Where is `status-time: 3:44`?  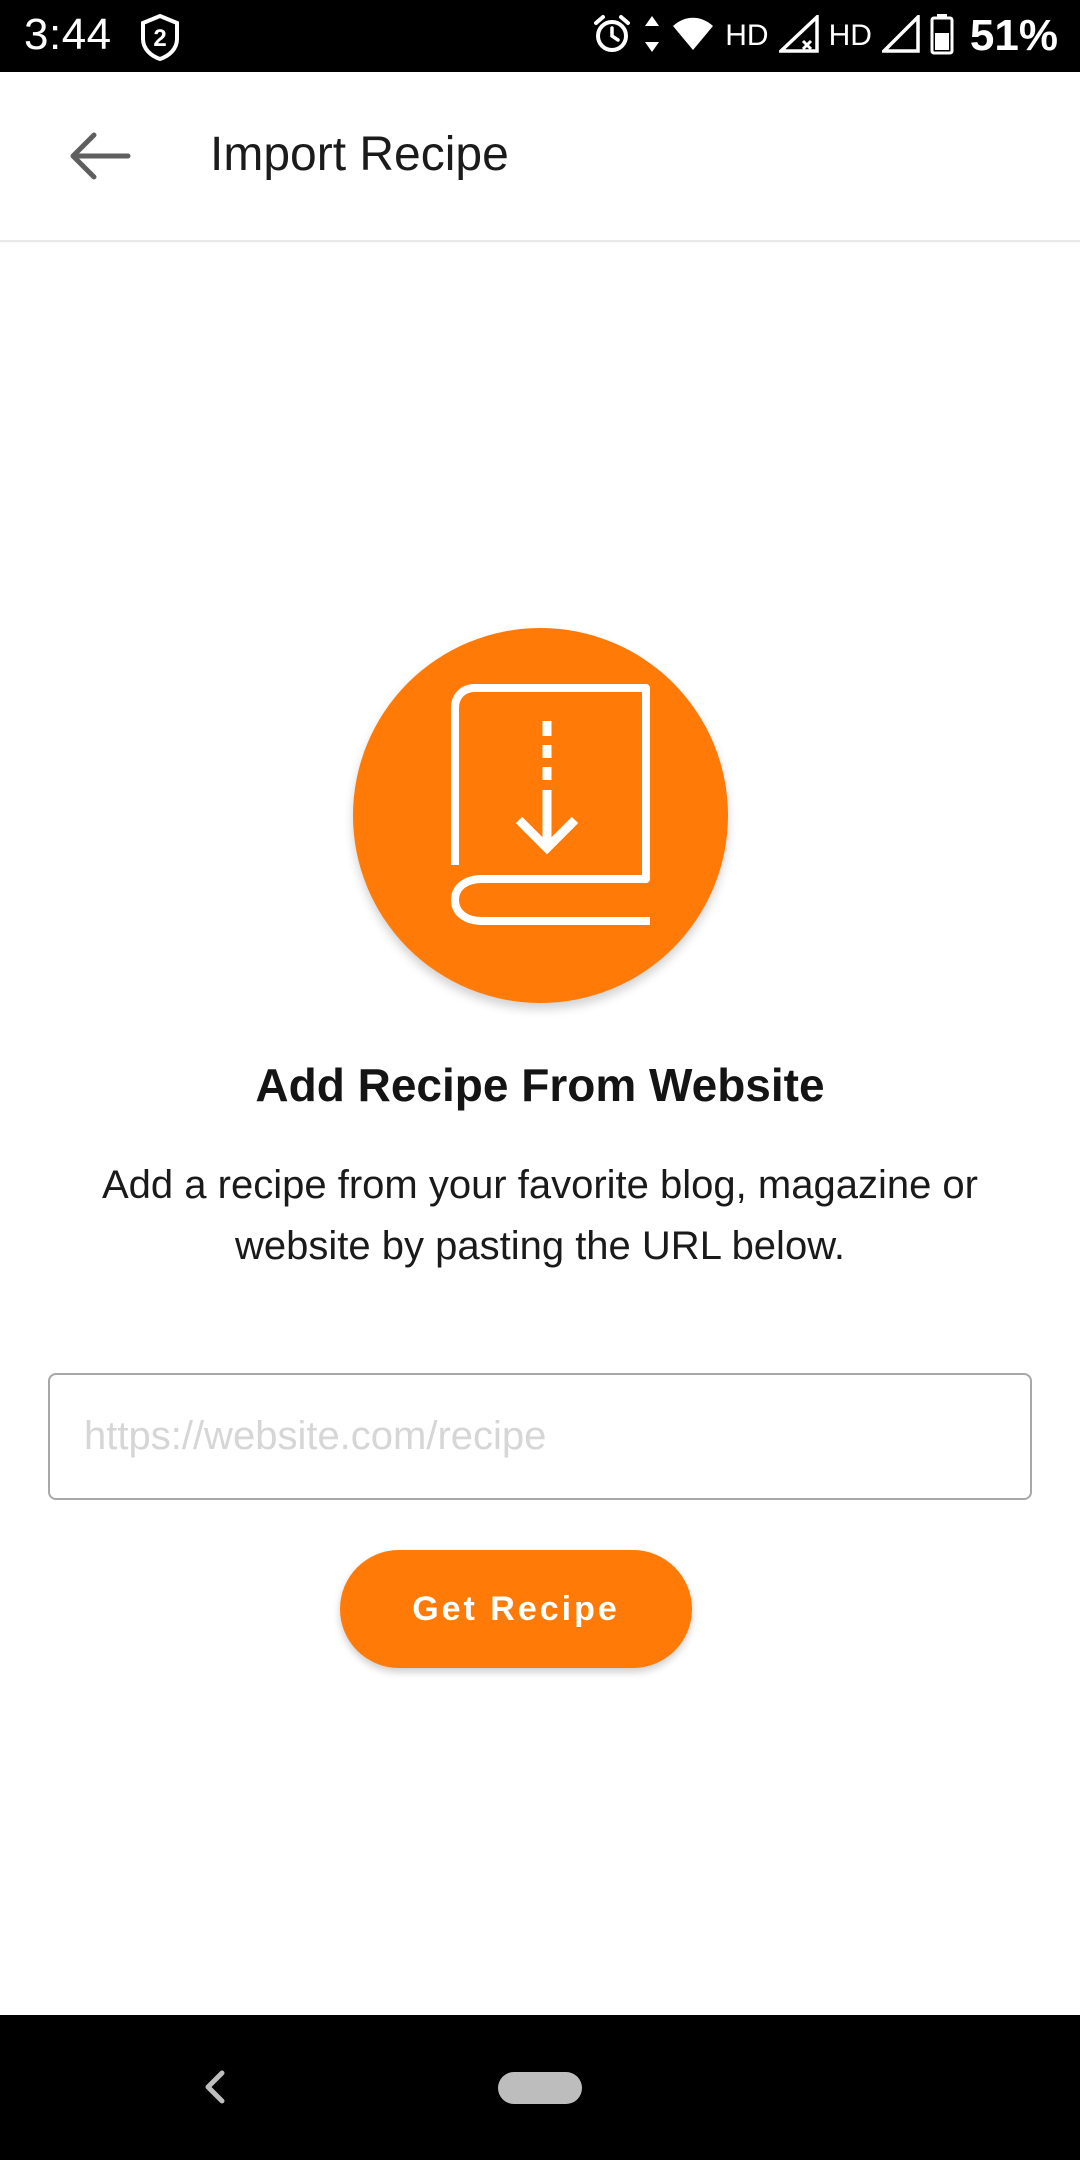
status-time: 3:44 is located at coordinates (68, 34).